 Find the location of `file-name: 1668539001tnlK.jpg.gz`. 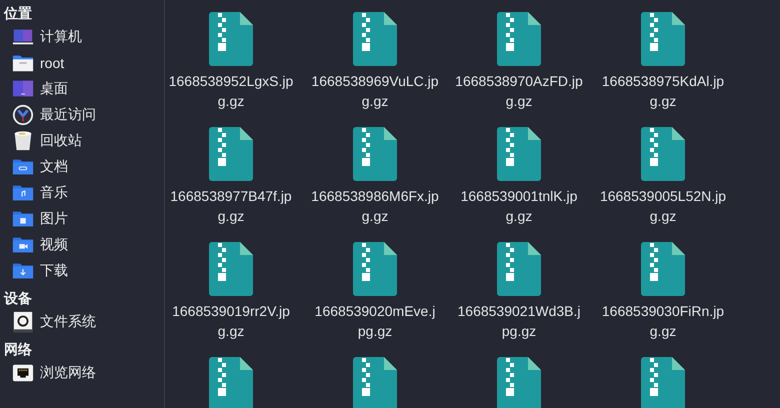

file-name: 1668539001tnlK.jpg.gz is located at coordinates (519, 206).